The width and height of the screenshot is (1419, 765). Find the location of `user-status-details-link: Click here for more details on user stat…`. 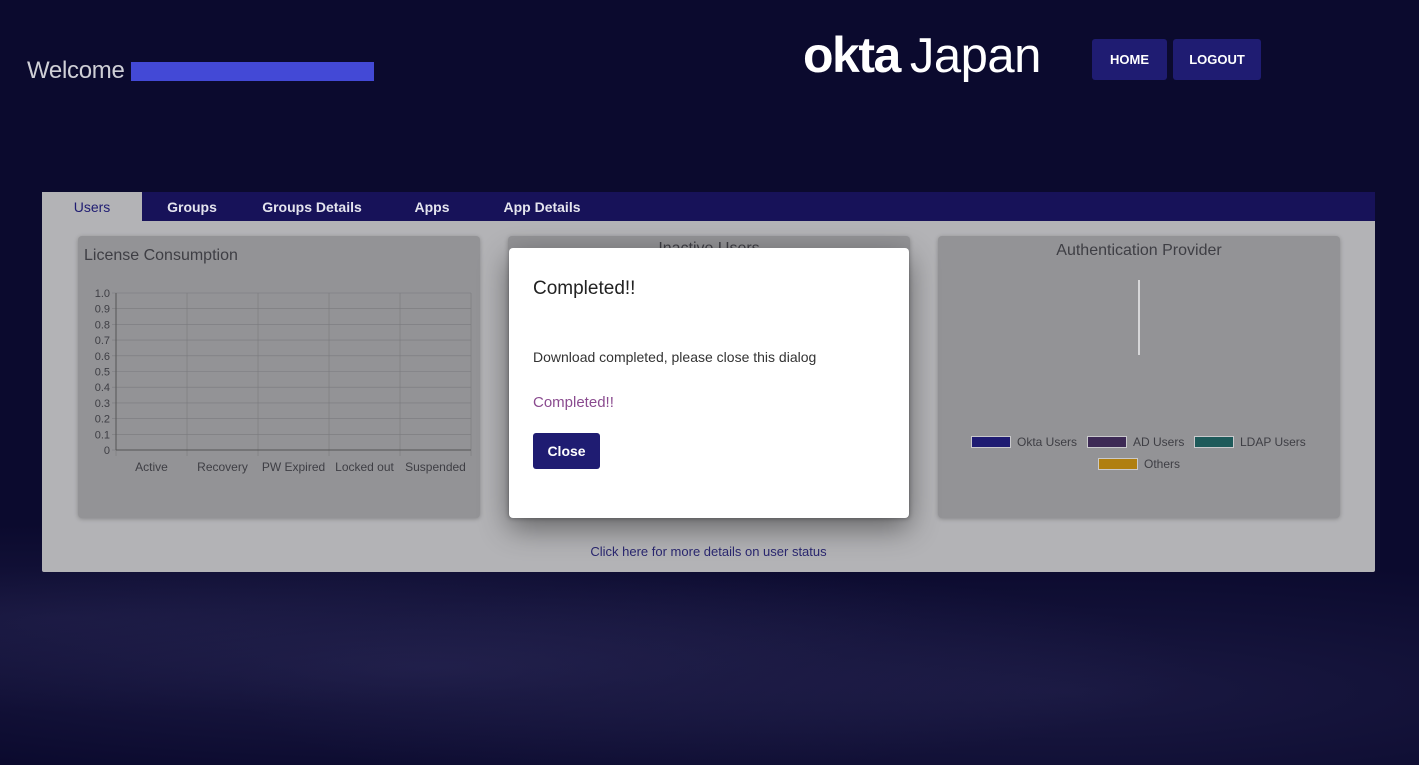

user-status-details-link: Click here for more details on user stat… is located at coordinates (708, 551).